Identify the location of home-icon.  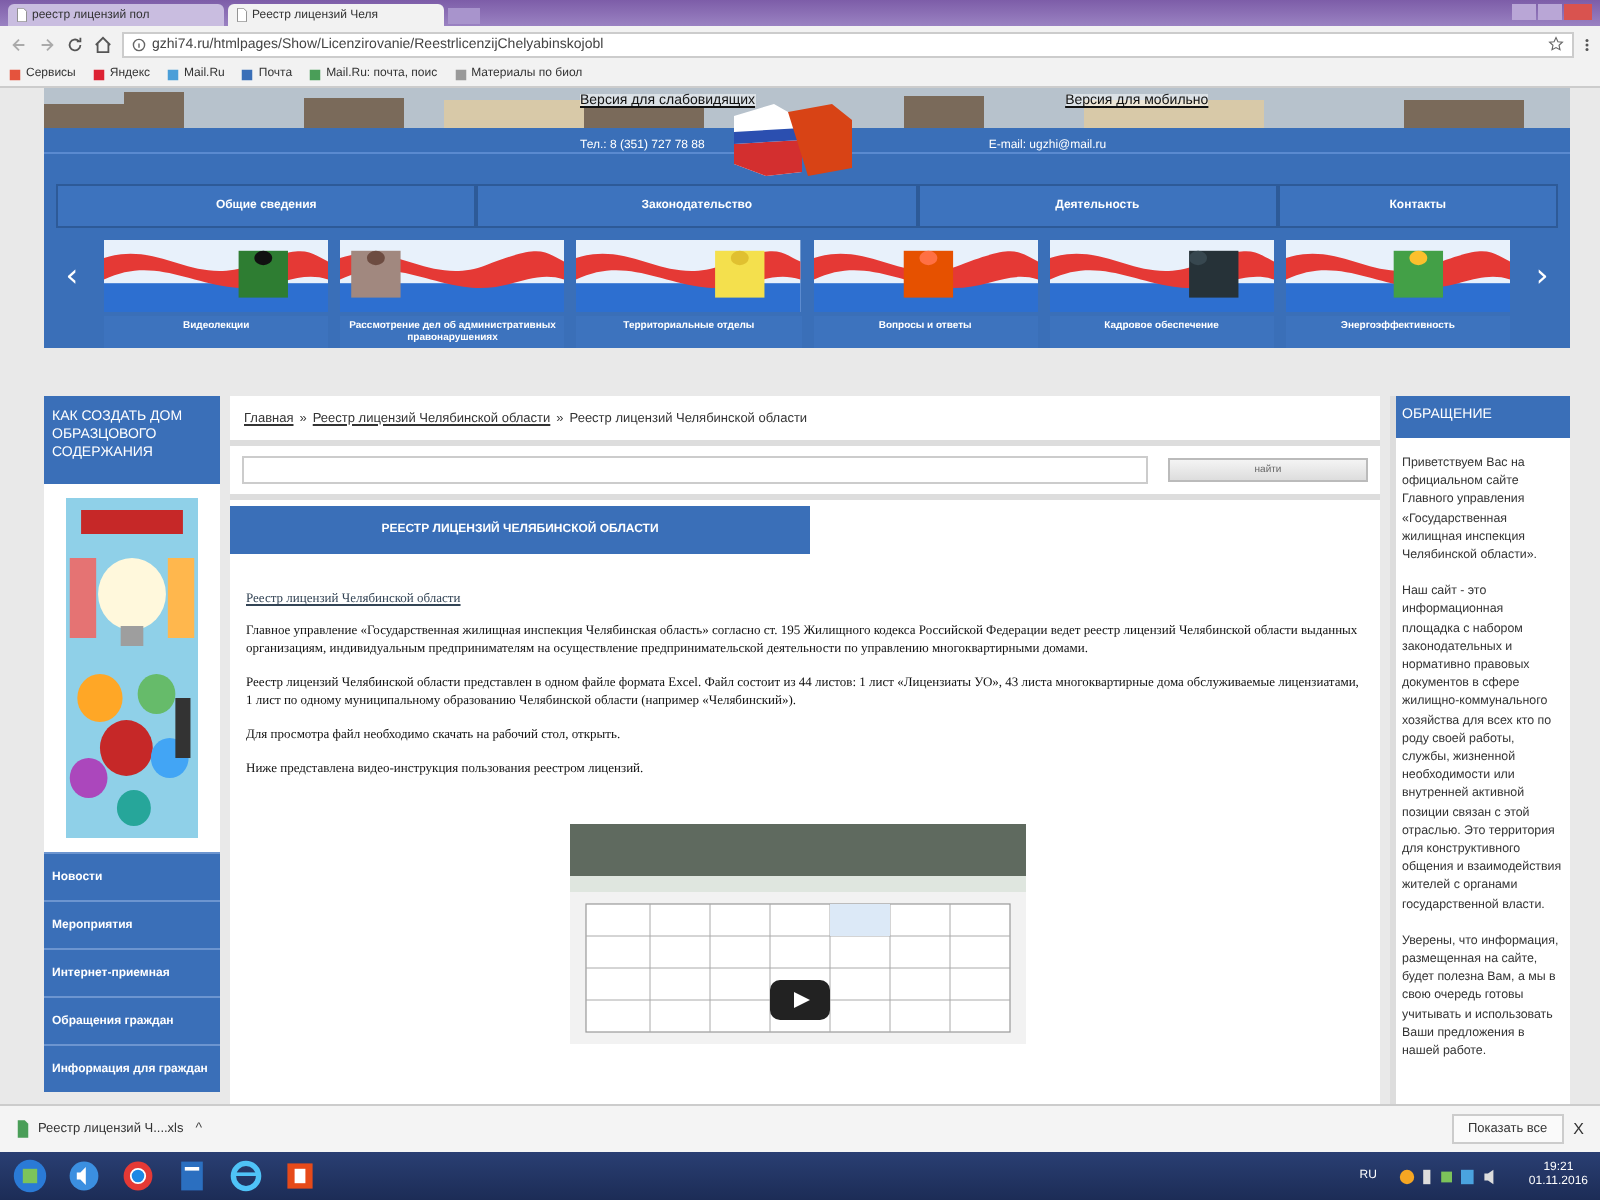
(103, 44).